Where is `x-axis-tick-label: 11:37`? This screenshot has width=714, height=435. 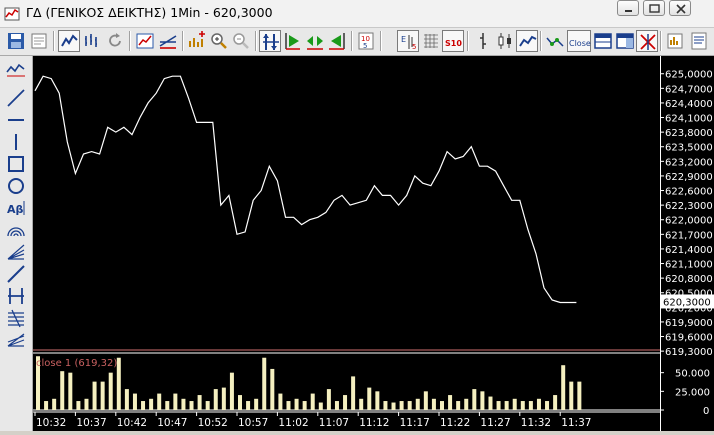 x-axis-tick-label: 11:37 is located at coordinates (576, 423).